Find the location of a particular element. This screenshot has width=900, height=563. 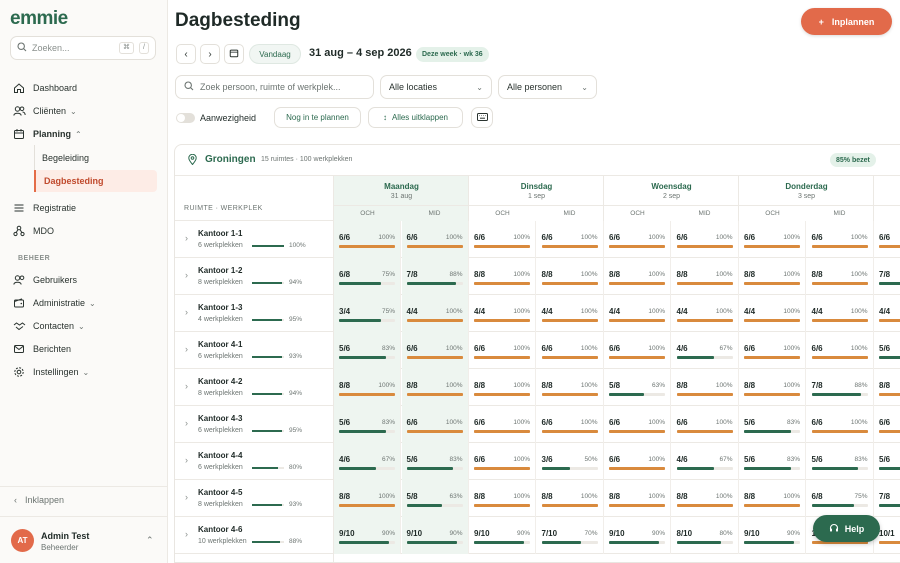

slot-cell: 8/8 is located at coordinates (887, 387).